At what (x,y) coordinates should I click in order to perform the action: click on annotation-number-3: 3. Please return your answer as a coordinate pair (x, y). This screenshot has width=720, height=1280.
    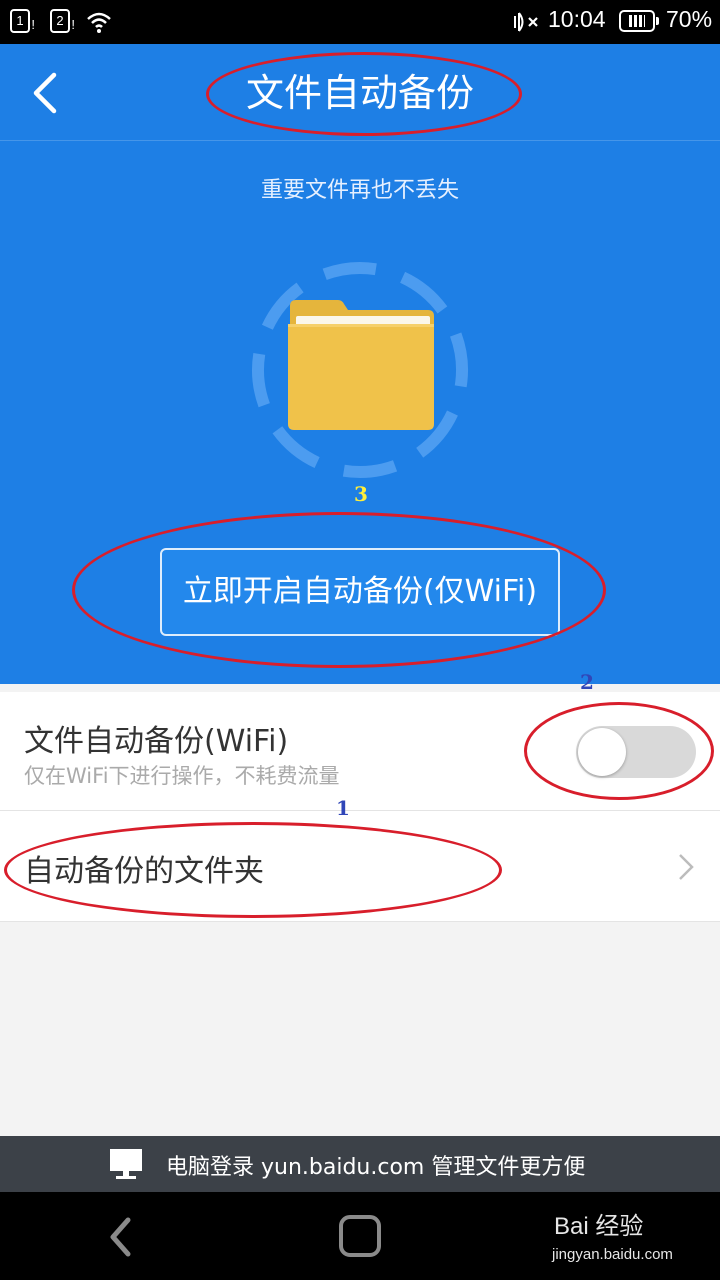
    Looking at the image, I should click on (361, 494).